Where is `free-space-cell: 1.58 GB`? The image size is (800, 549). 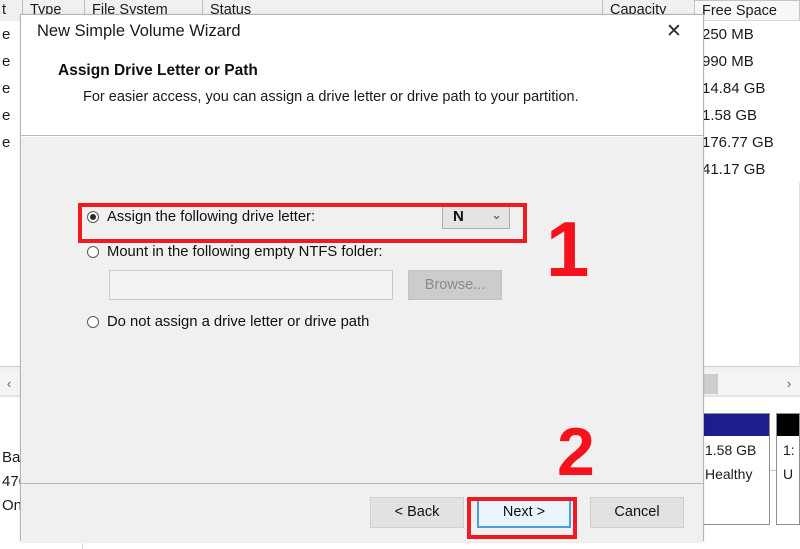
free-space-cell: 1.58 GB is located at coordinates (747, 115).